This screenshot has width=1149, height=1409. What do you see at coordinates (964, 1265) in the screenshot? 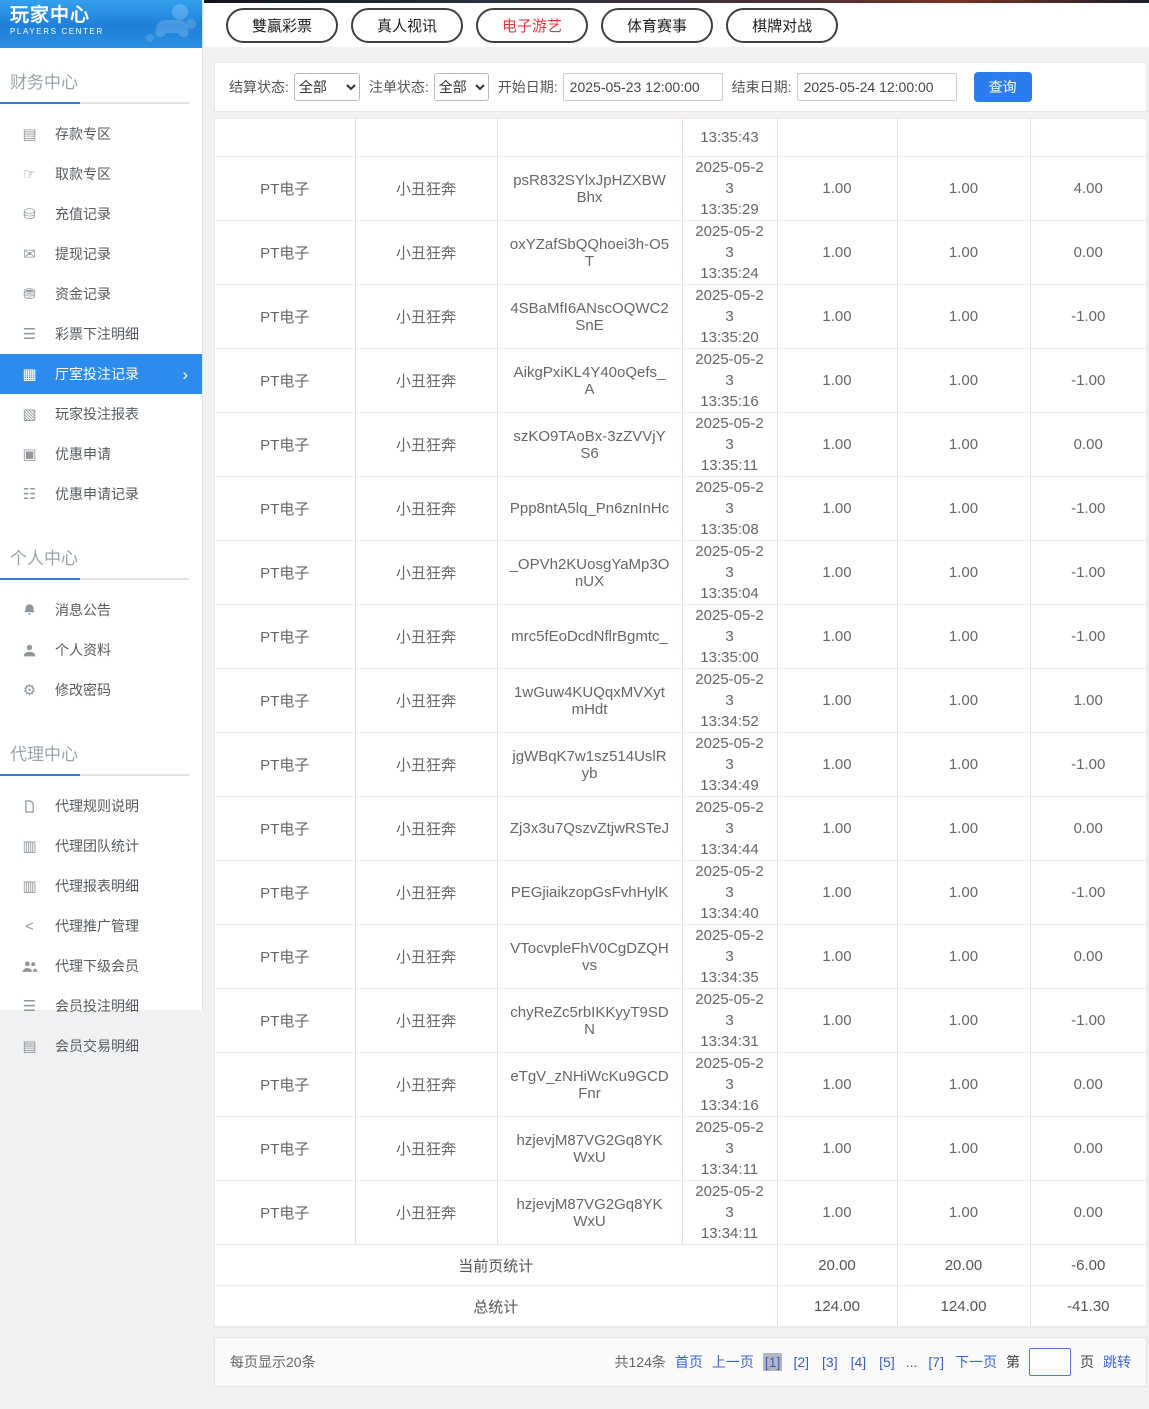
I see `page-stats-valid: 20.00` at bounding box center [964, 1265].